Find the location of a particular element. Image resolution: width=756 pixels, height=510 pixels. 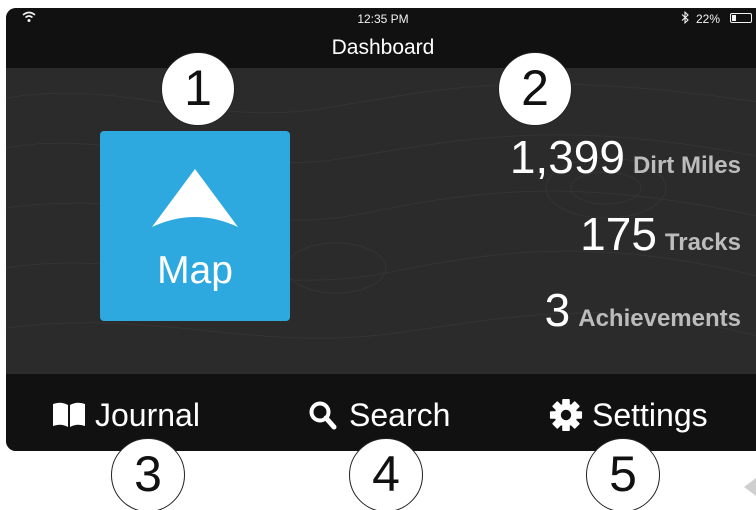

status-time: 12:35 PM is located at coordinates (383, 19).